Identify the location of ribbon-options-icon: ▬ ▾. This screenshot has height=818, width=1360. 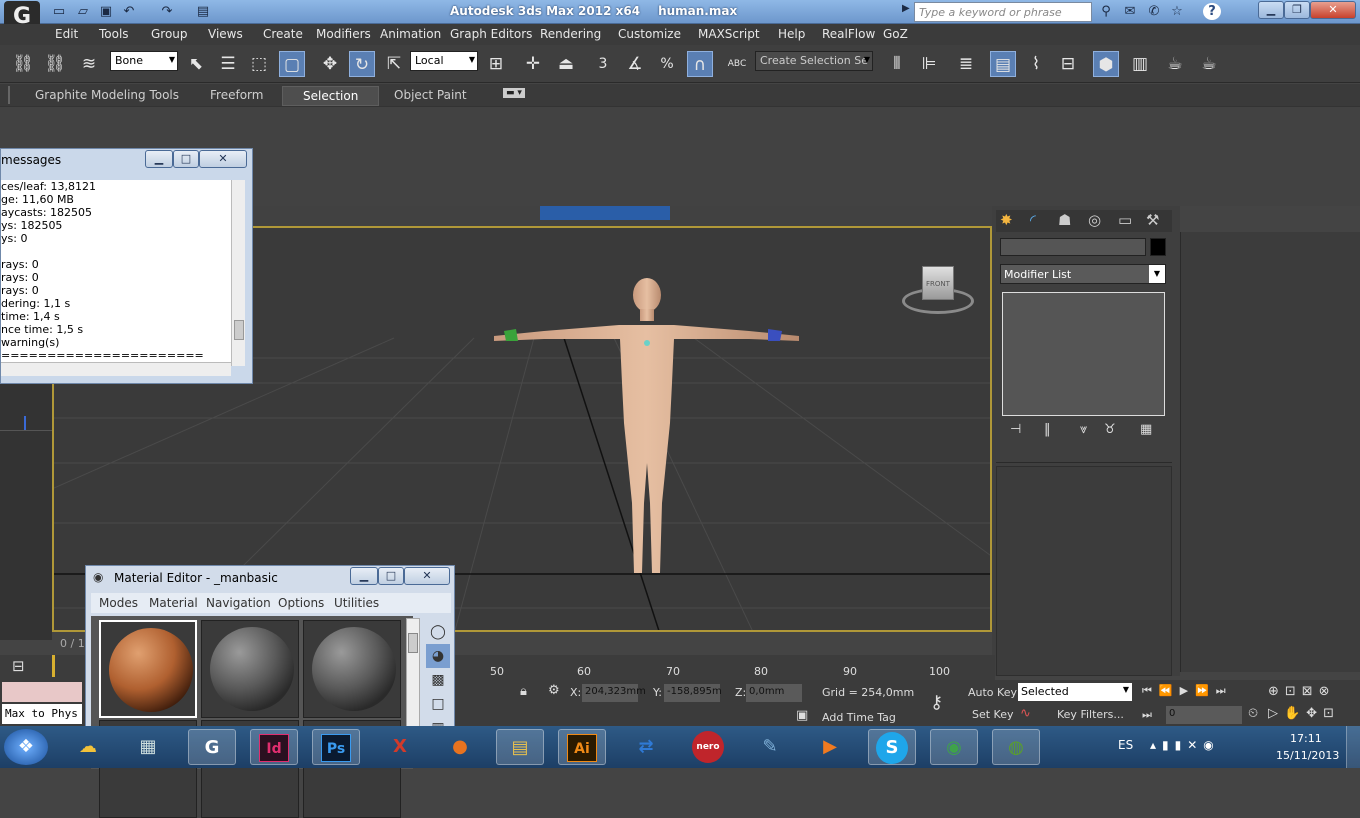
(514, 93).